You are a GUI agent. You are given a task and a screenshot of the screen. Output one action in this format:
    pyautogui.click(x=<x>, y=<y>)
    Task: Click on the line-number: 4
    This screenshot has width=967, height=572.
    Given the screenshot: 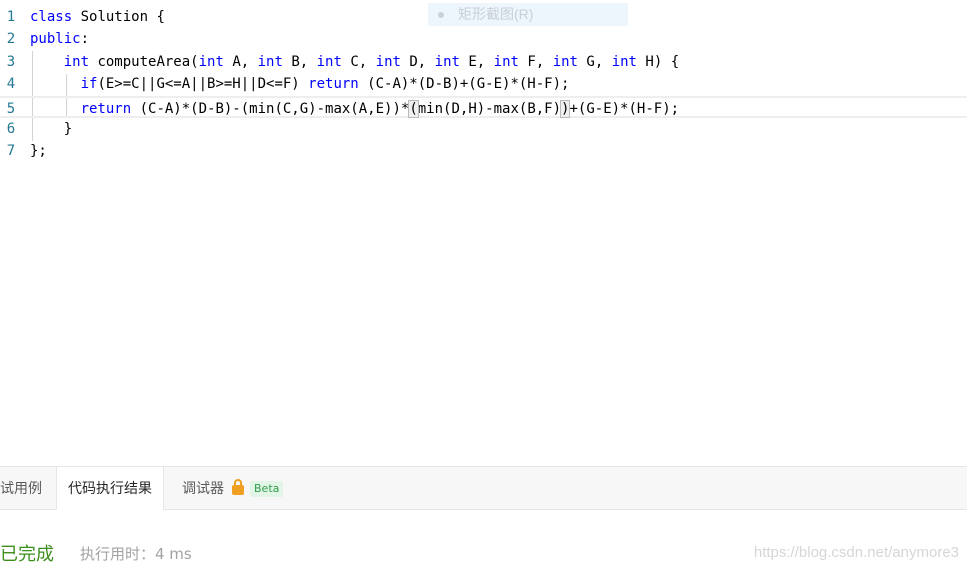 What is the action you would take?
    pyautogui.click(x=11, y=84)
    